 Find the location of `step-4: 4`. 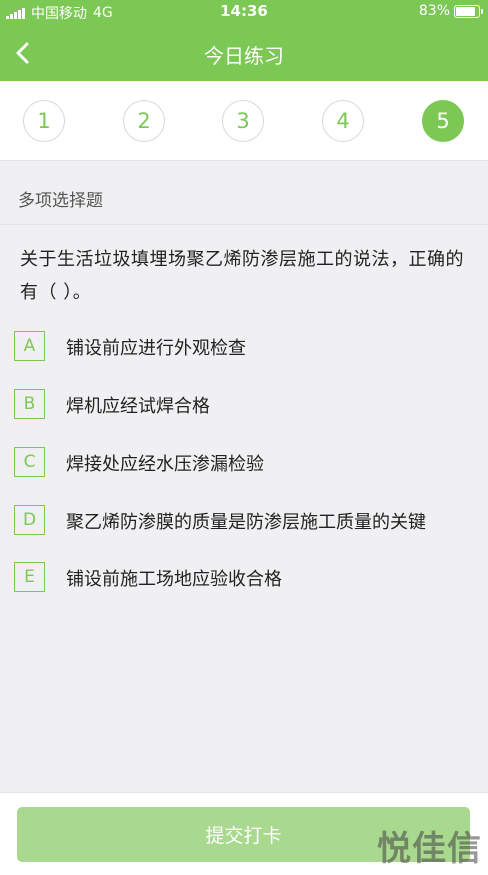

step-4: 4 is located at coordinates (343, 121).